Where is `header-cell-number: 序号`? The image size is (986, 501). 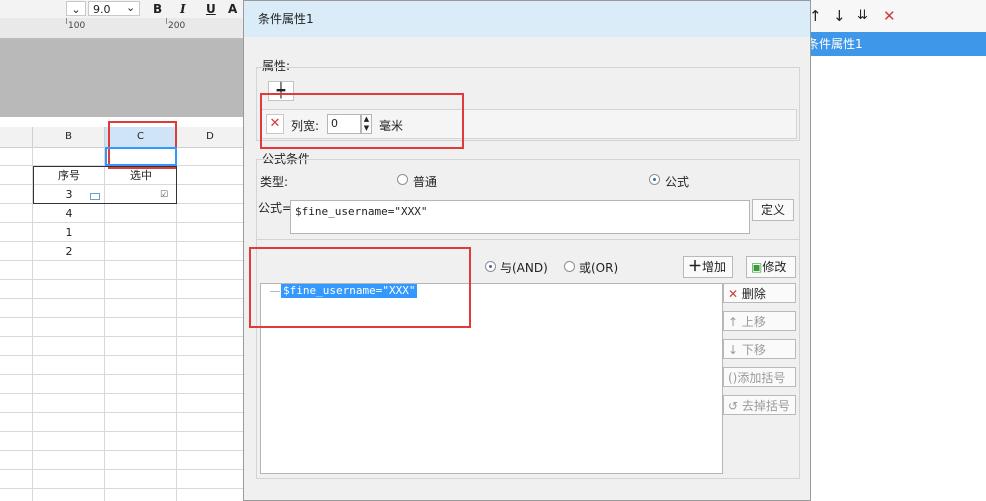 header-cell-number: 序号 is located at coordinates (69, 176).